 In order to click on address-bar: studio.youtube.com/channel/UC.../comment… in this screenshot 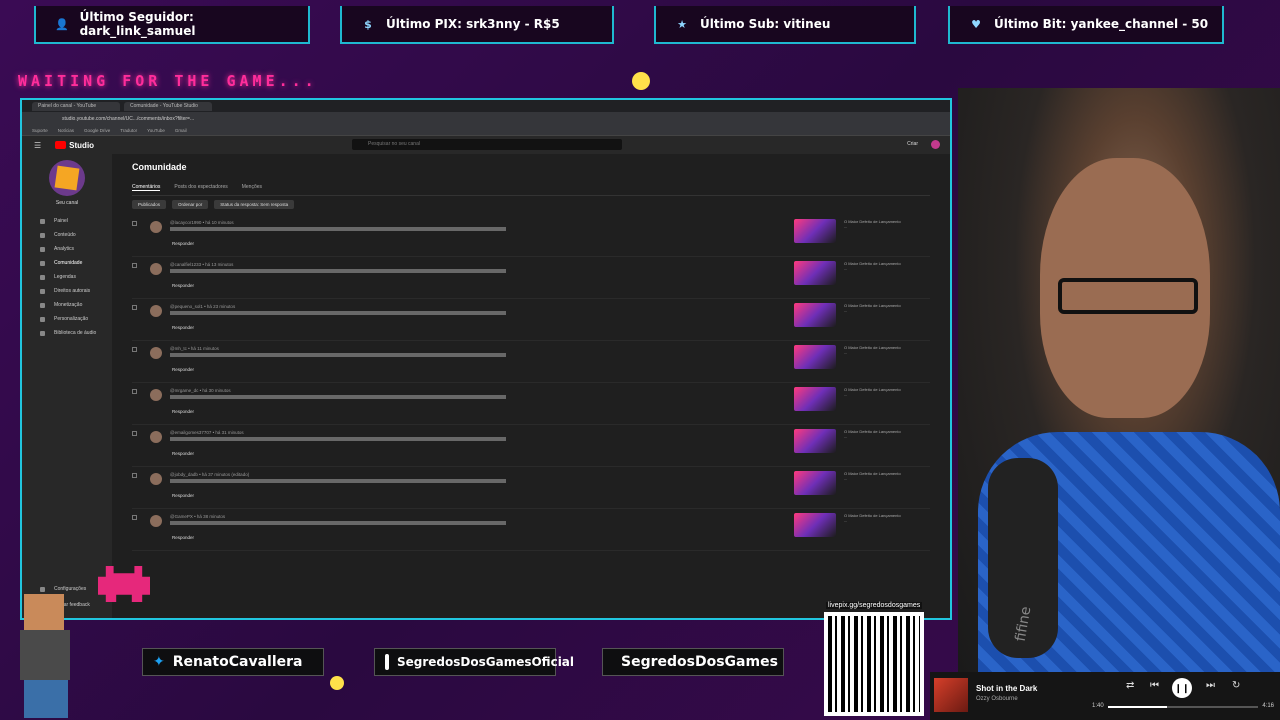, I will do `click(486, 119)`.